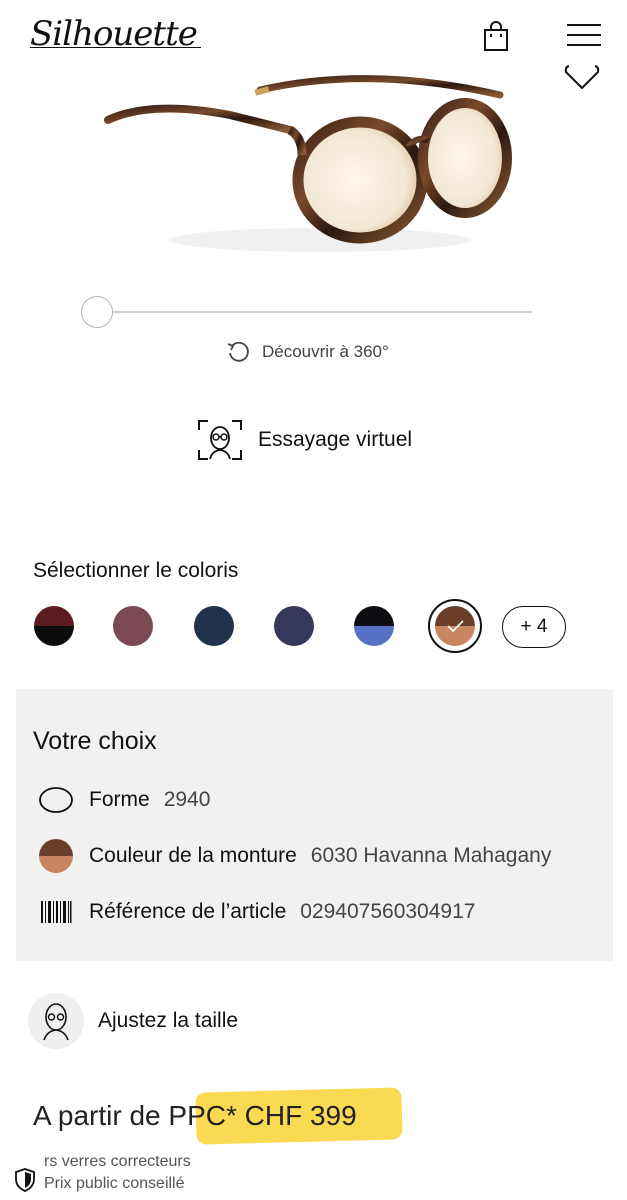 Image resolution: width=627 pixels, height=1200 pixels. I want to click on shape-icon, so click(56, 800).